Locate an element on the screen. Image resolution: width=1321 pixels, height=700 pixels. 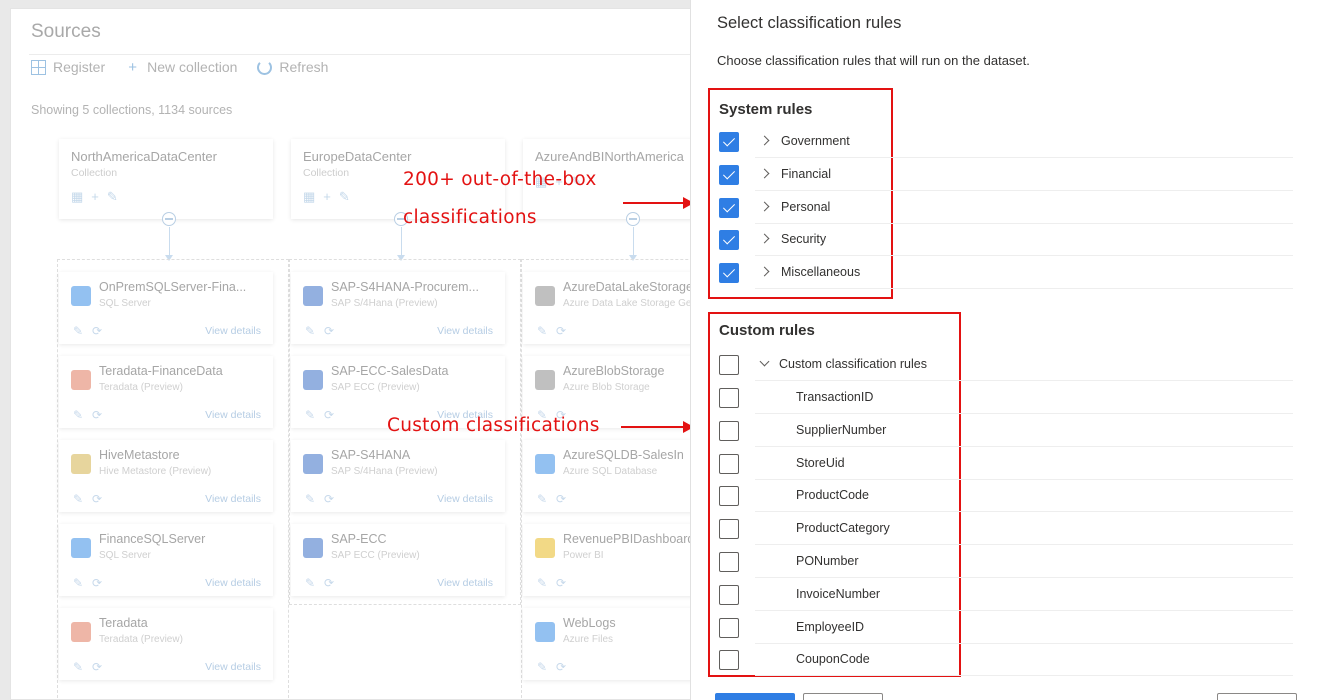
new-collection-button: + New collection is located at coordinates (181, 67).